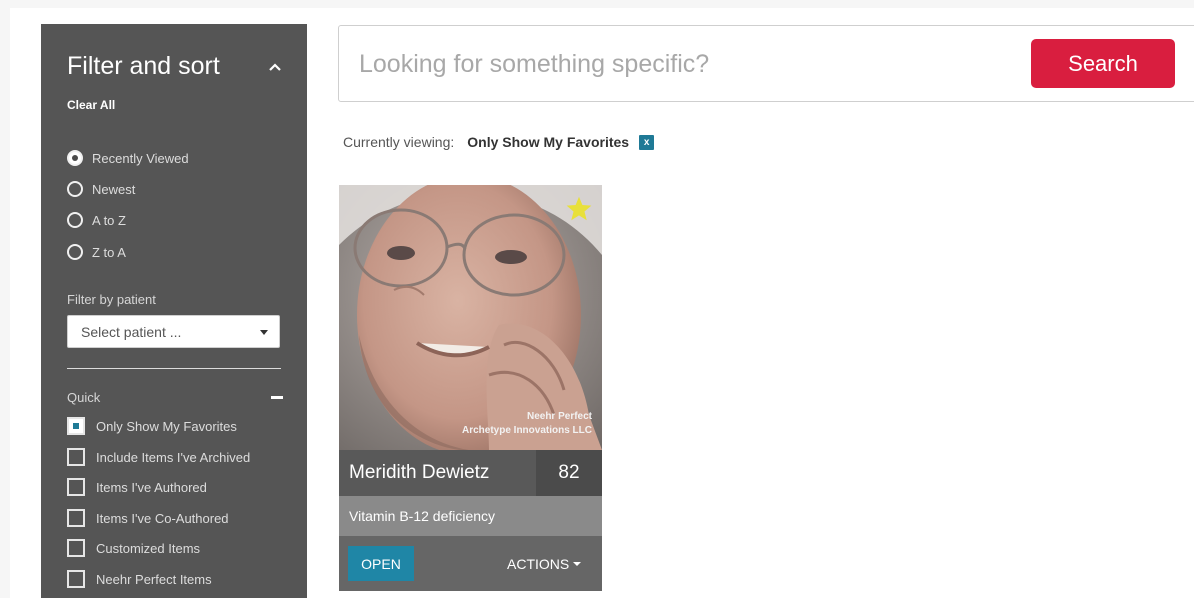 The height and width of the screenshot is (598, 1194). I want to click on chevron-up-icon, so click(275, 67).